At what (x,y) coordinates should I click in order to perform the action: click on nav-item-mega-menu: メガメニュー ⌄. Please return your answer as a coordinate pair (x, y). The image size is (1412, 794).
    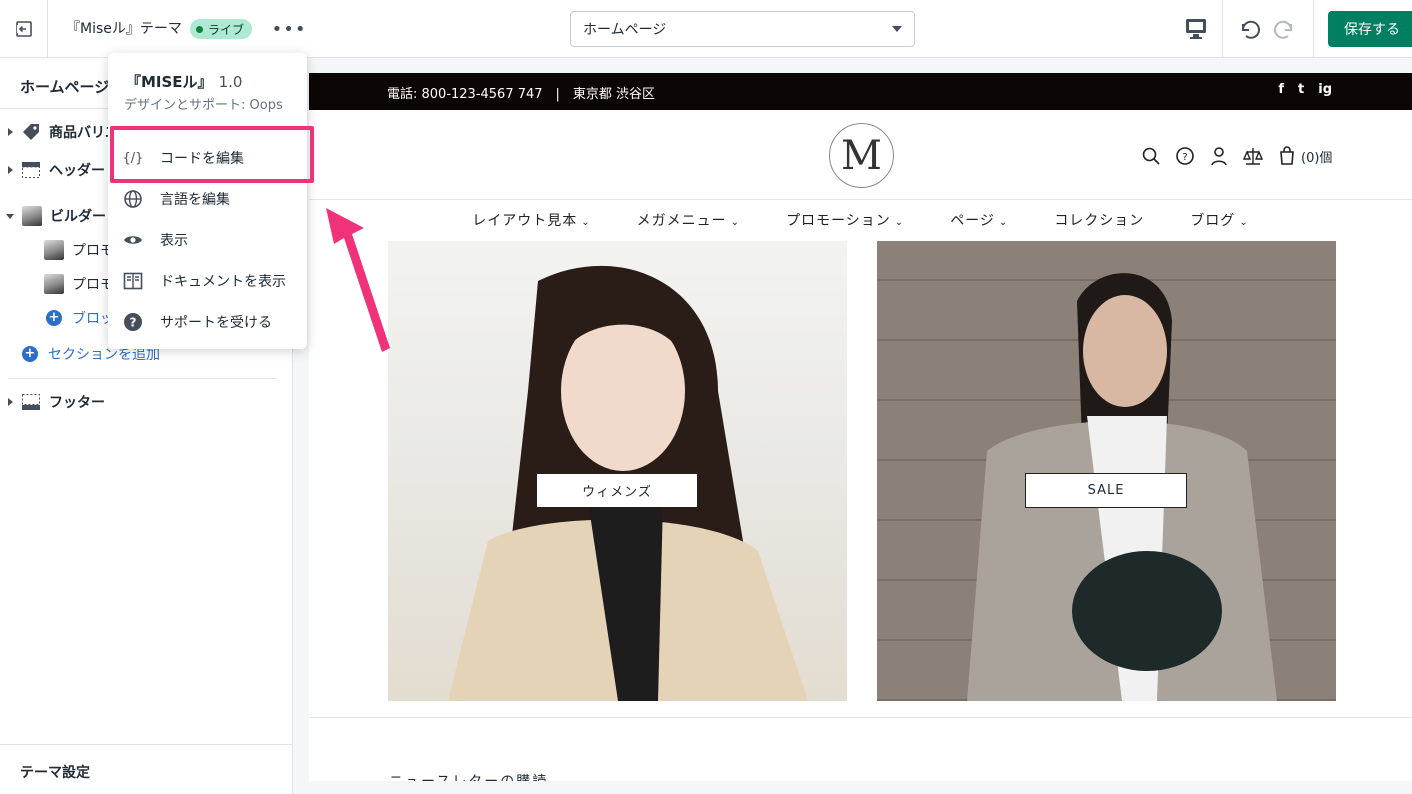
    Looking at the image, I should click on (688, 220).